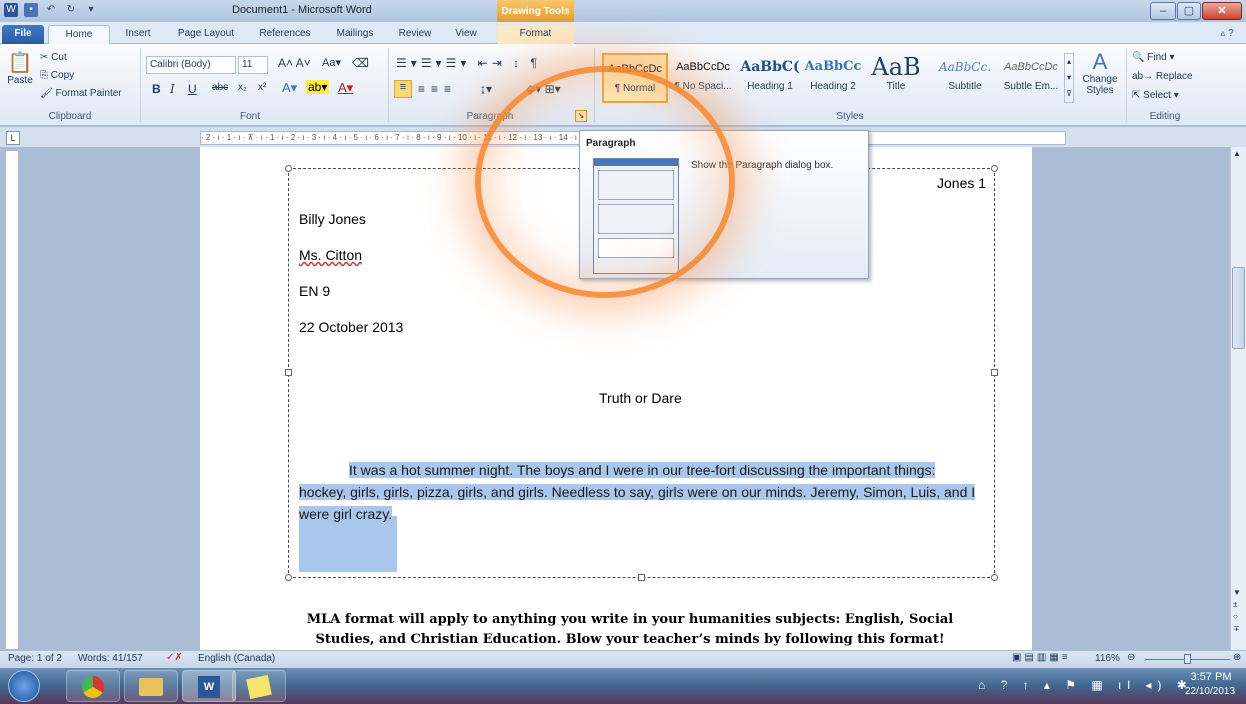 The height and width of the screenshot is (704, 1246). What do you see at coordinates (1189, 11) in the screenshot?
I see `maximize-button: ▢` at bounding box center [1189, 11].